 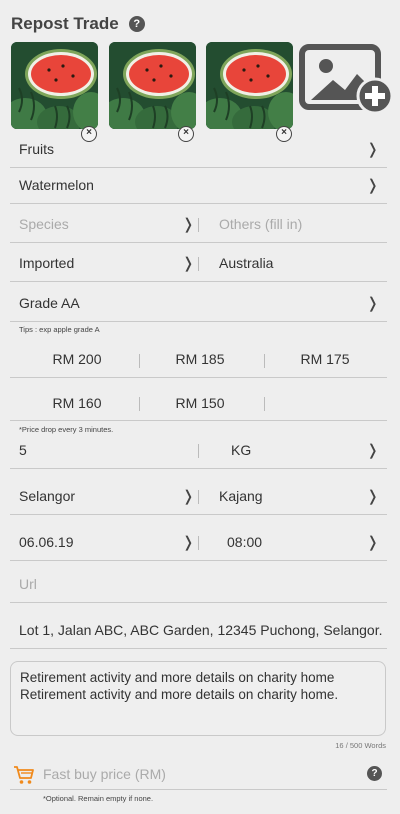 I want to click on price-tier-3: RM 175, so click(x=325, y=359).